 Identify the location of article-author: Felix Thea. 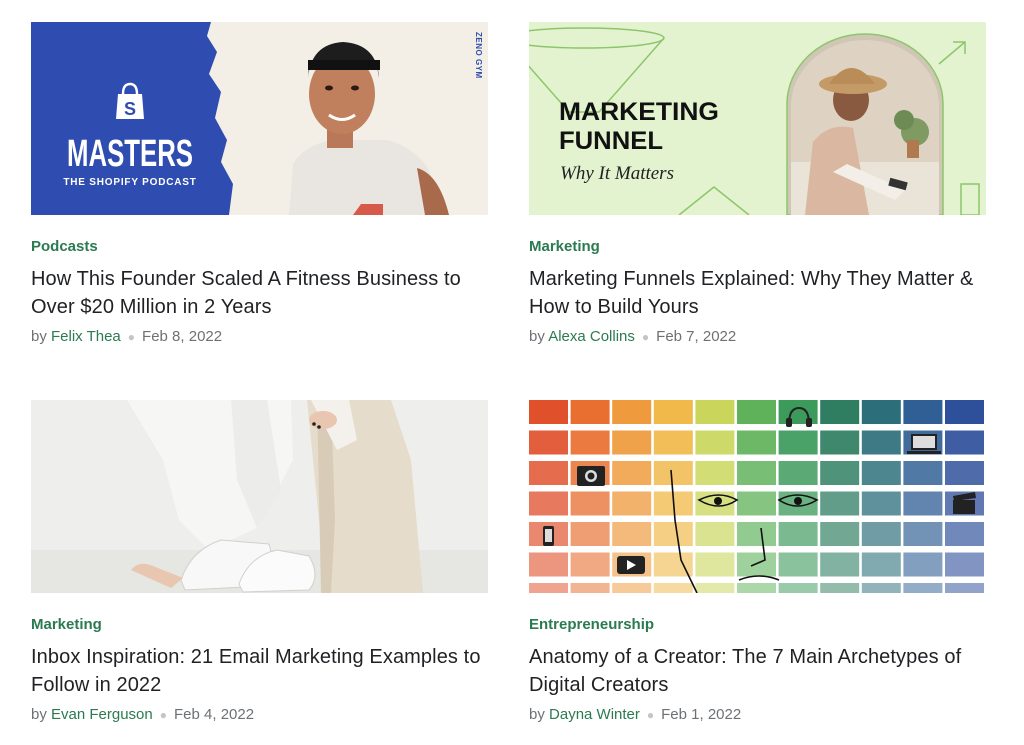
(86, 336).